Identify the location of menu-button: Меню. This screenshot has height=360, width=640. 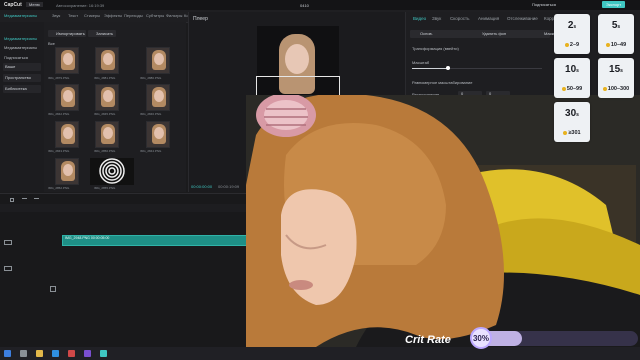
(34, 4).